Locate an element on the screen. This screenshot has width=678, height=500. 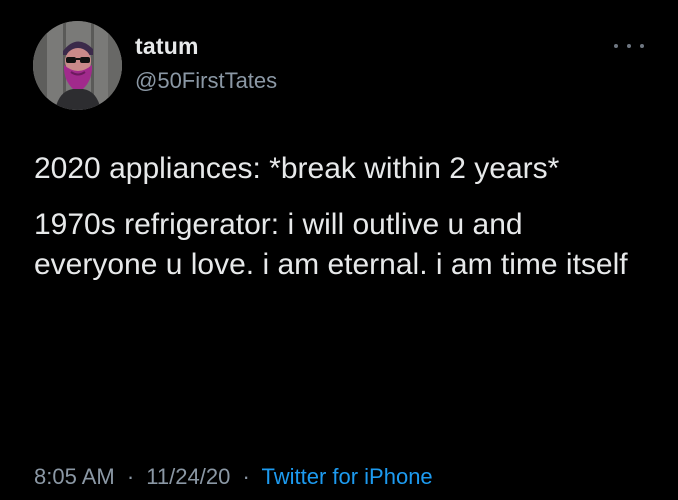
bearded-man-avatar-icon is located at coordinates (77, 65).